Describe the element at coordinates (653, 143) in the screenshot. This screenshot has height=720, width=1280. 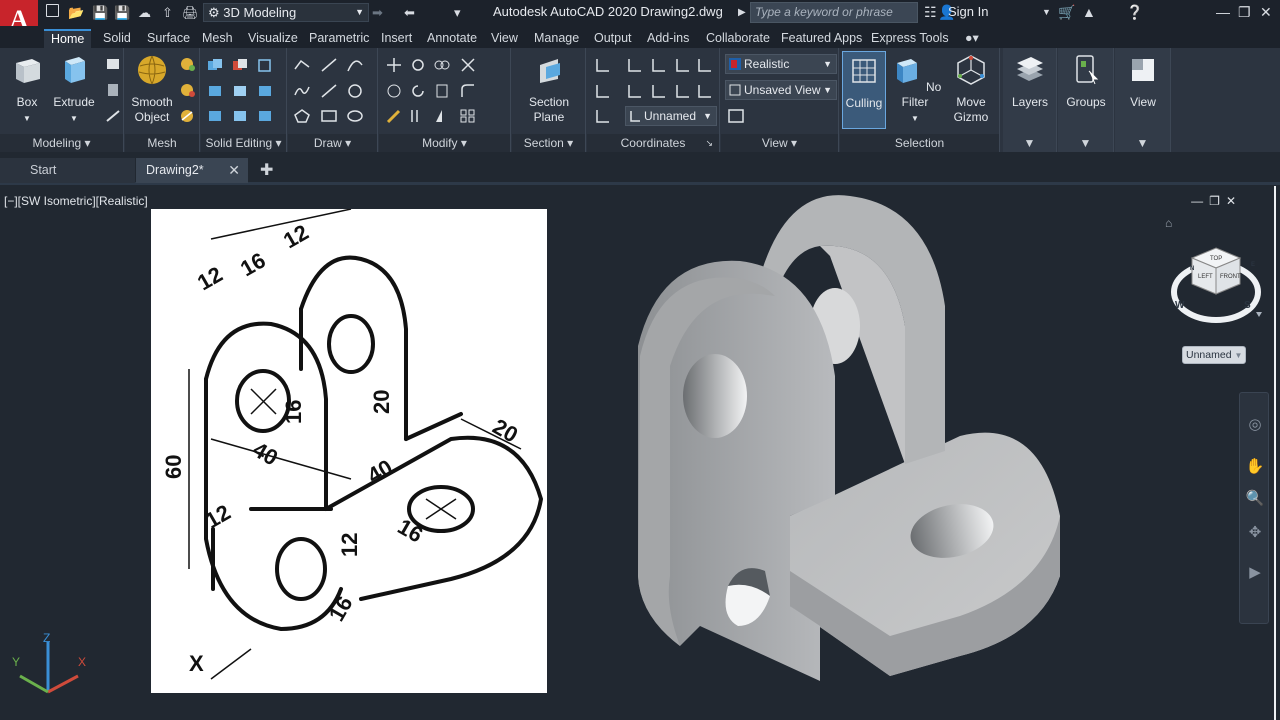
I see `panel-coordinates-title: Coordinates ↘` at that location.